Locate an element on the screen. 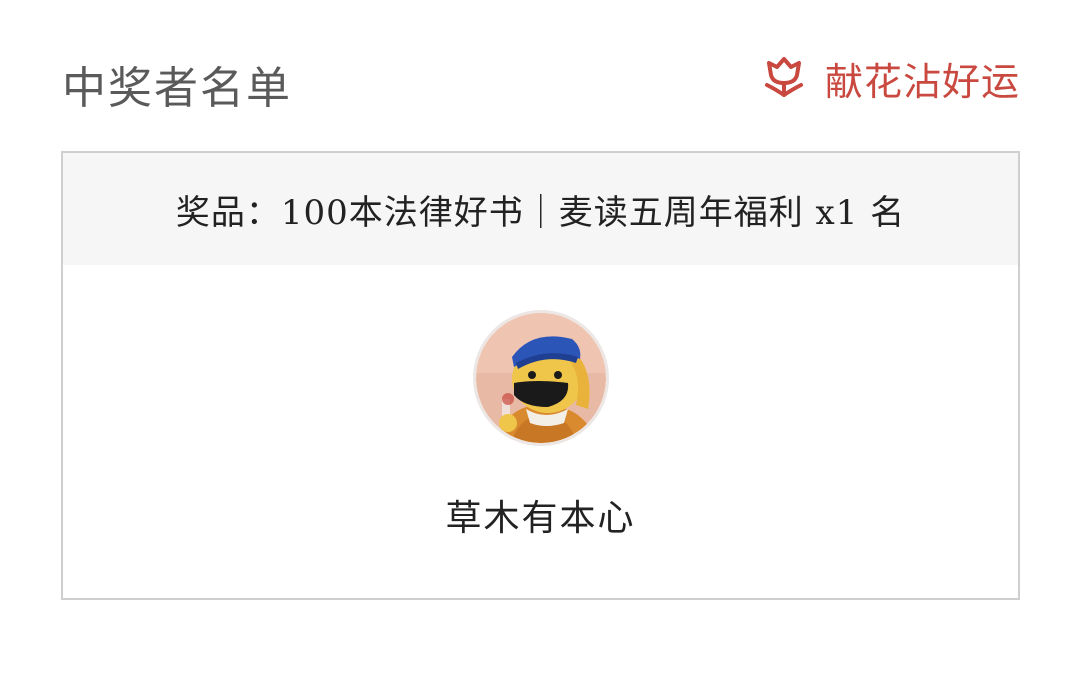  prize-text: 奖品：100本法律好书｜麦读五周年福利 x1 名 is located at coordinates (540, 212).